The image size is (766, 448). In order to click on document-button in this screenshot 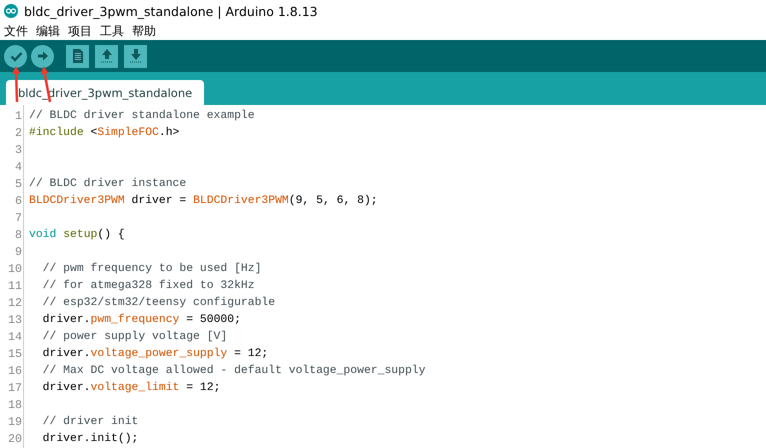, I will do `click(77, 56)`.